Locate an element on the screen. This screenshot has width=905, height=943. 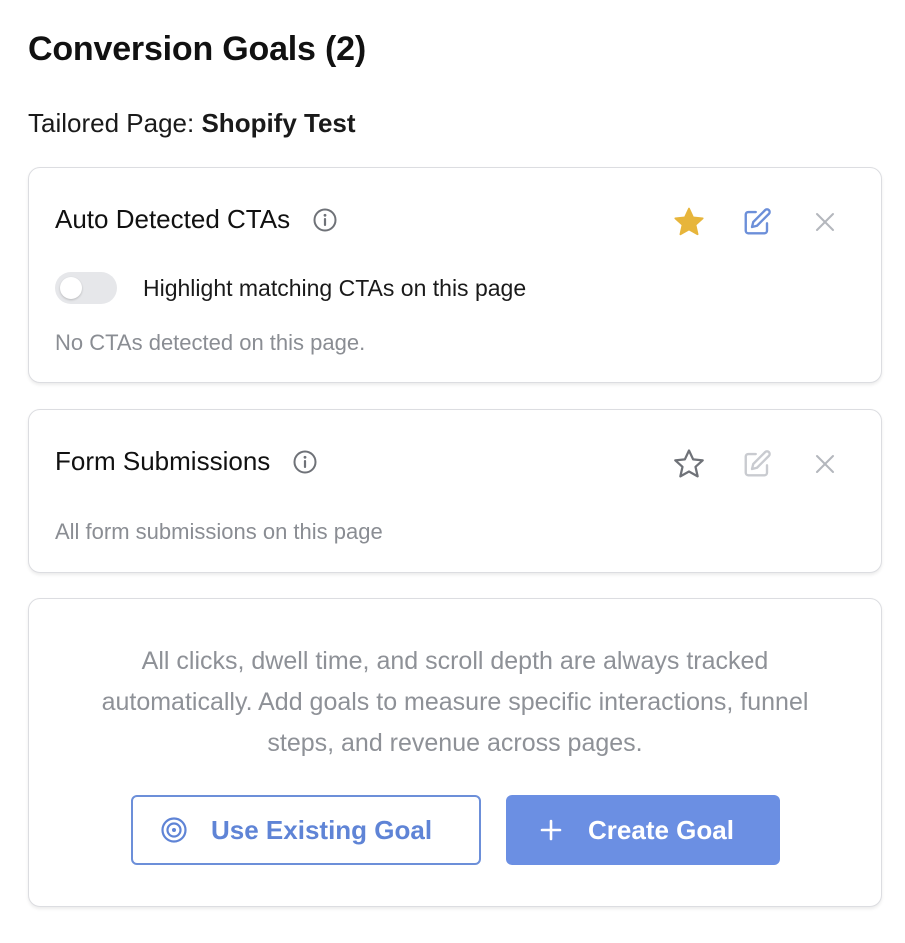
highlight-toggle-label: Highlight matching CTAs on this page is located at coordinates (335, 287).